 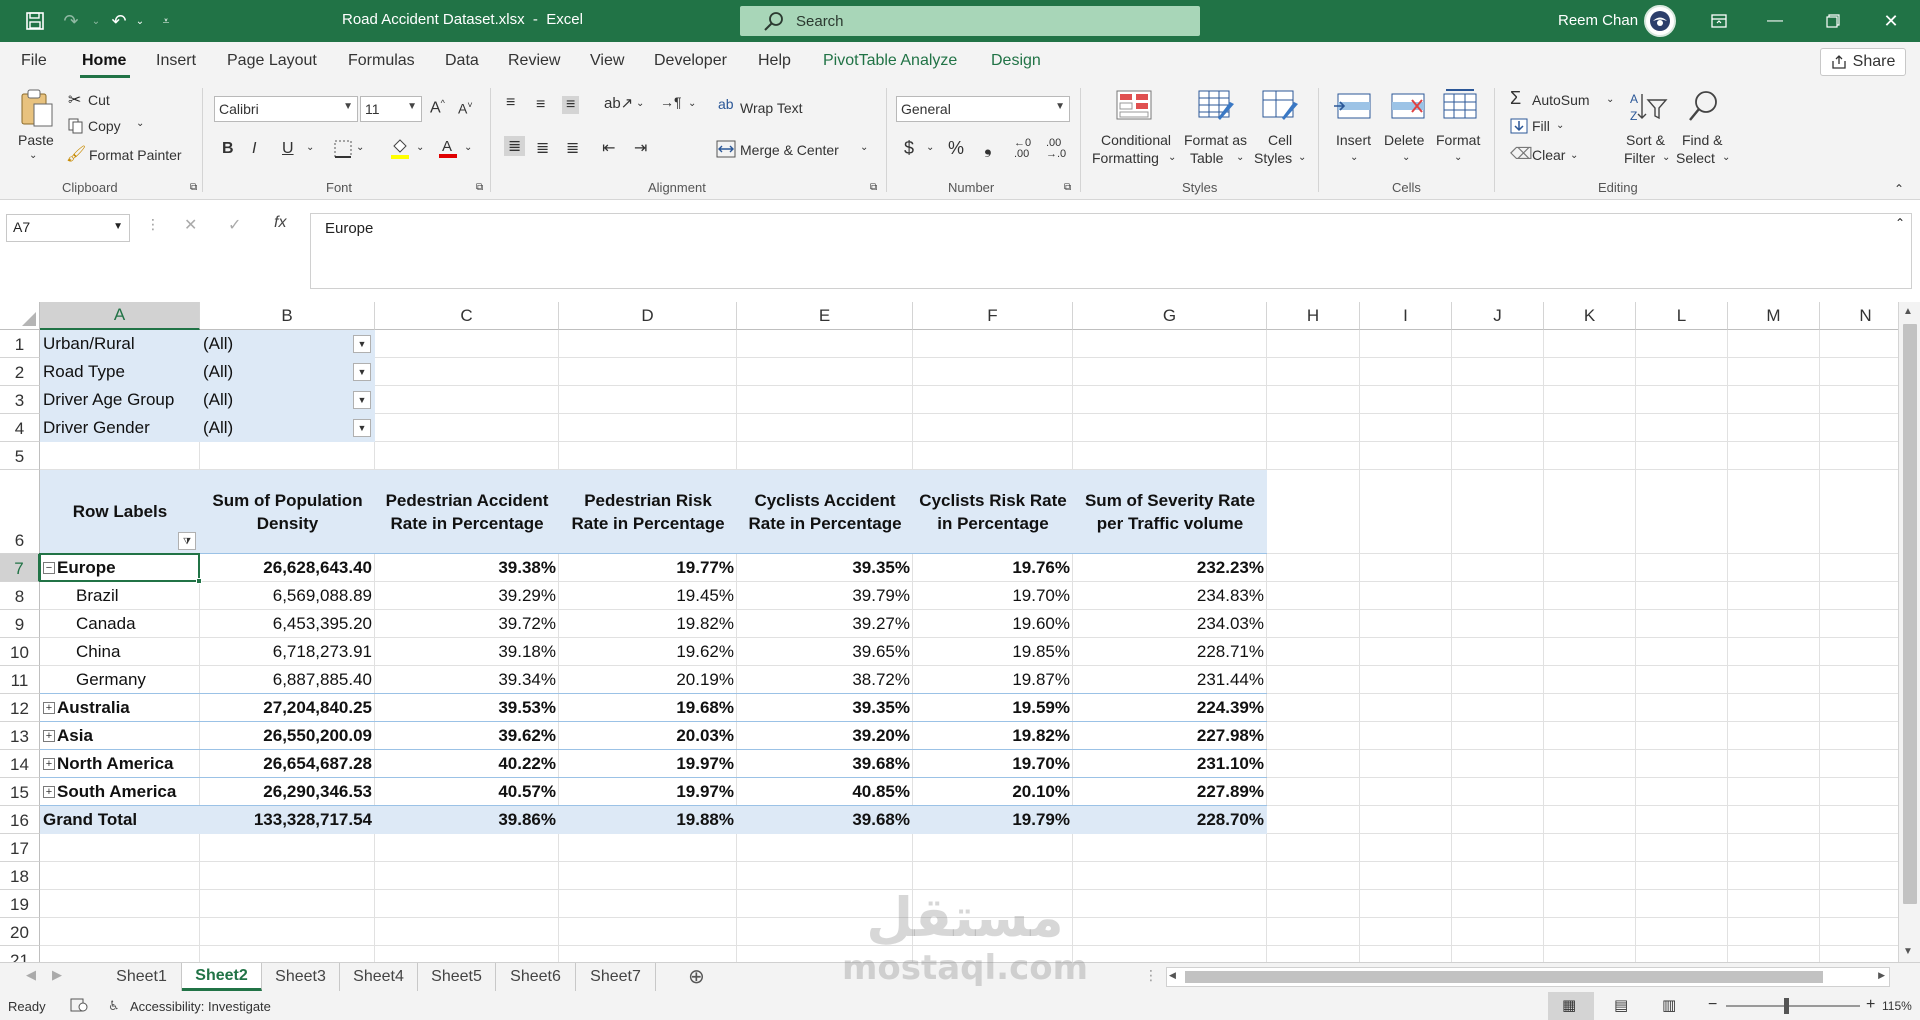 I want to click on scroll-down-icon: ▼, so click(x=1908, y=951).